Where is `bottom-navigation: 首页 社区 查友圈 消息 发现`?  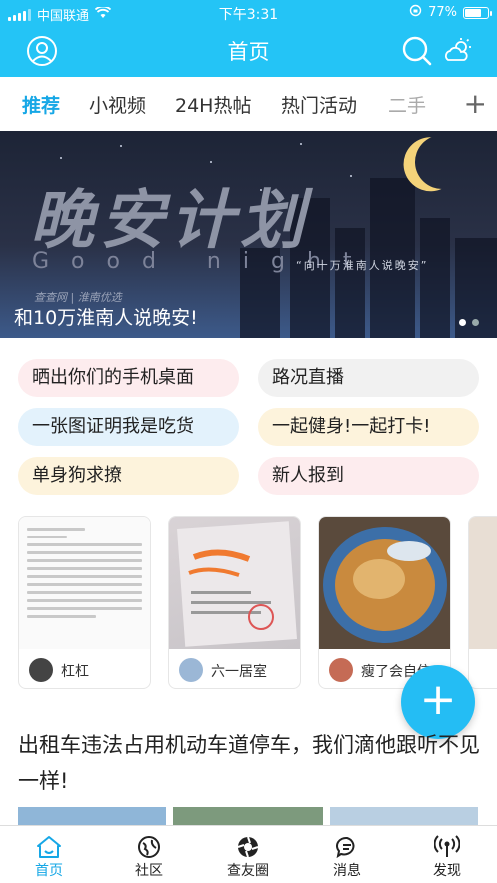 bottom-navigation: 首页 社区 查友圈 消息 发现 is located at coordinates (248, 854).